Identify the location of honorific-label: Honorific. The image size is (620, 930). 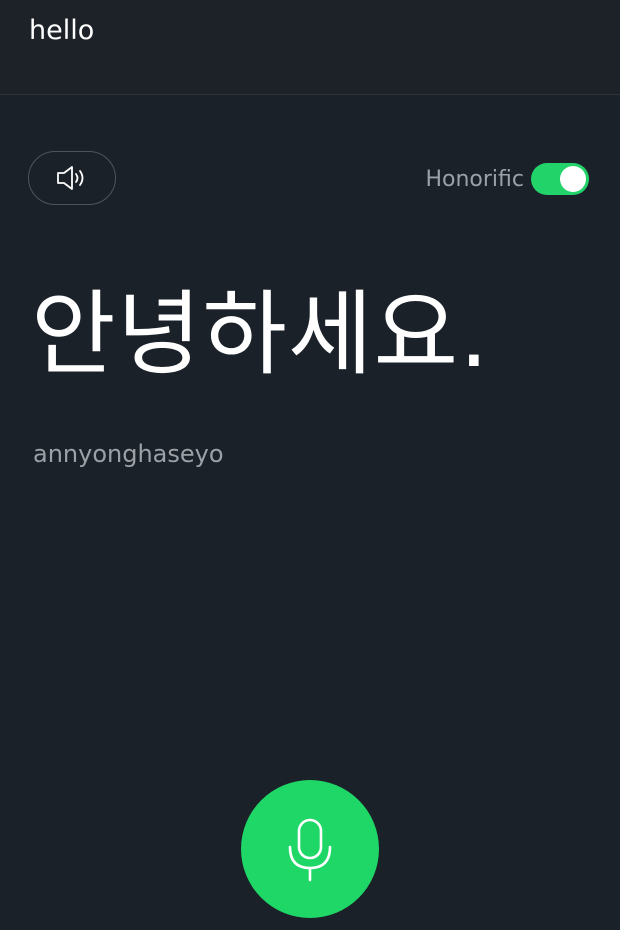
(474, 179).